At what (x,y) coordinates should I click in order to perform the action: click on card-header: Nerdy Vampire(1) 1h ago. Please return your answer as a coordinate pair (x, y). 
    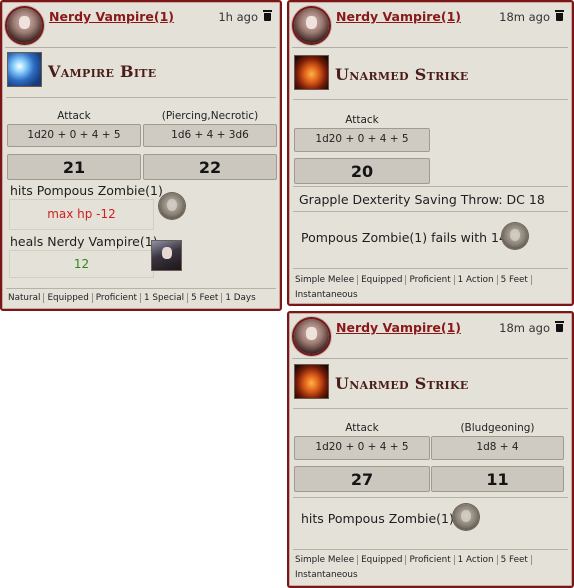
    Looking at the image, I should click on (140, 27).